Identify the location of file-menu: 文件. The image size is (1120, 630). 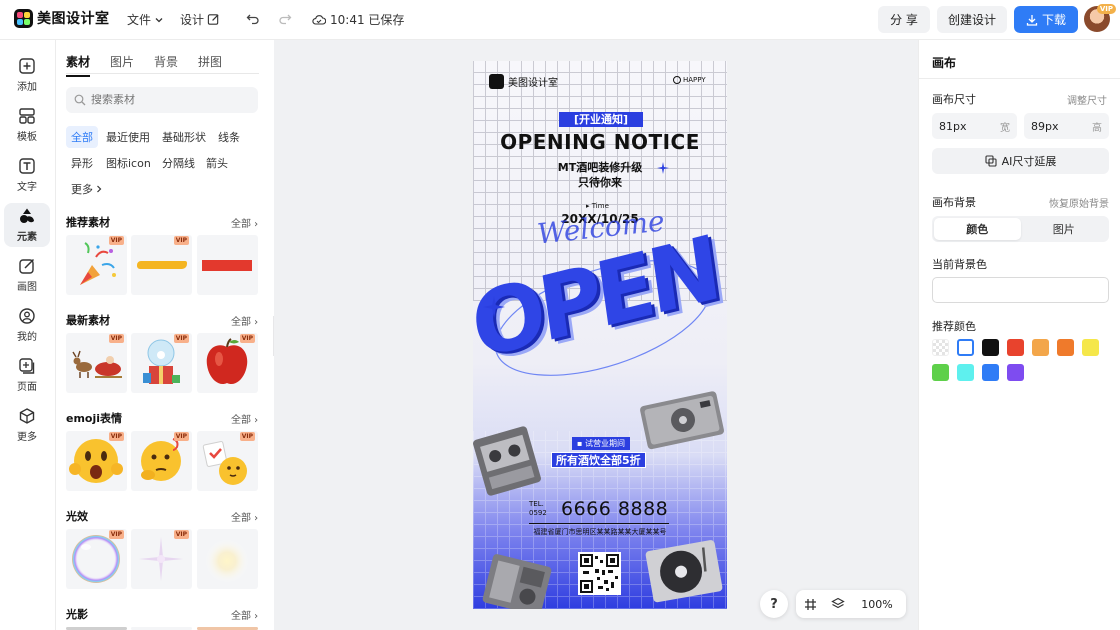
(145, 19).